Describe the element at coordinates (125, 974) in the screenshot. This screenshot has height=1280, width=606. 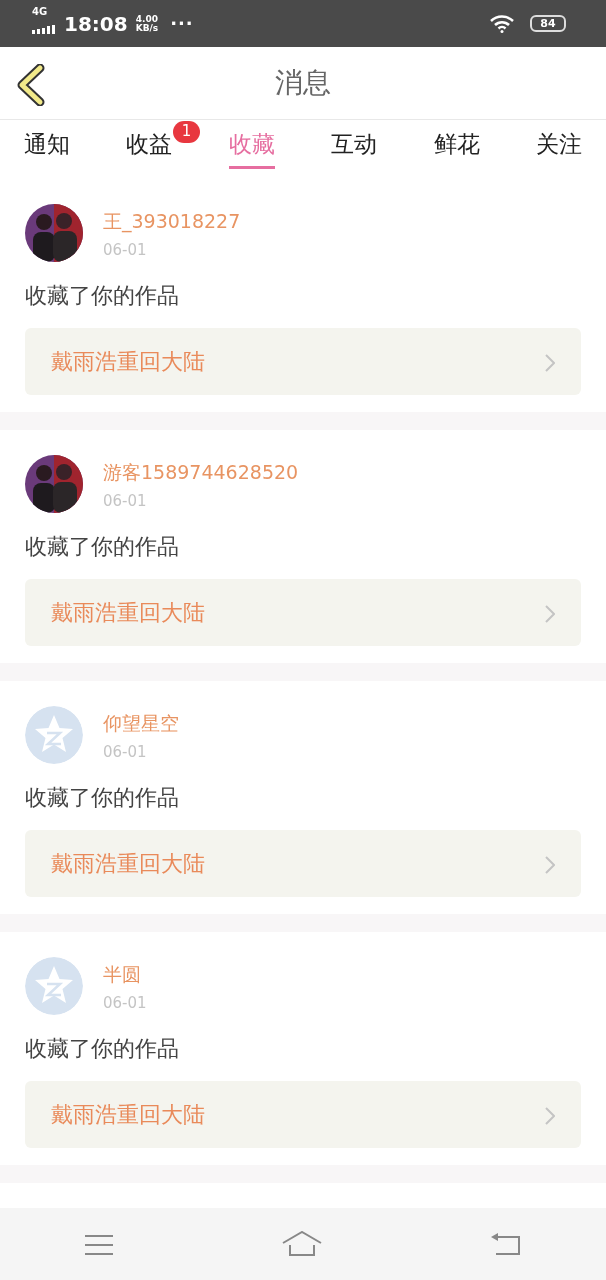
I see `user-name: 半圆` at that location.